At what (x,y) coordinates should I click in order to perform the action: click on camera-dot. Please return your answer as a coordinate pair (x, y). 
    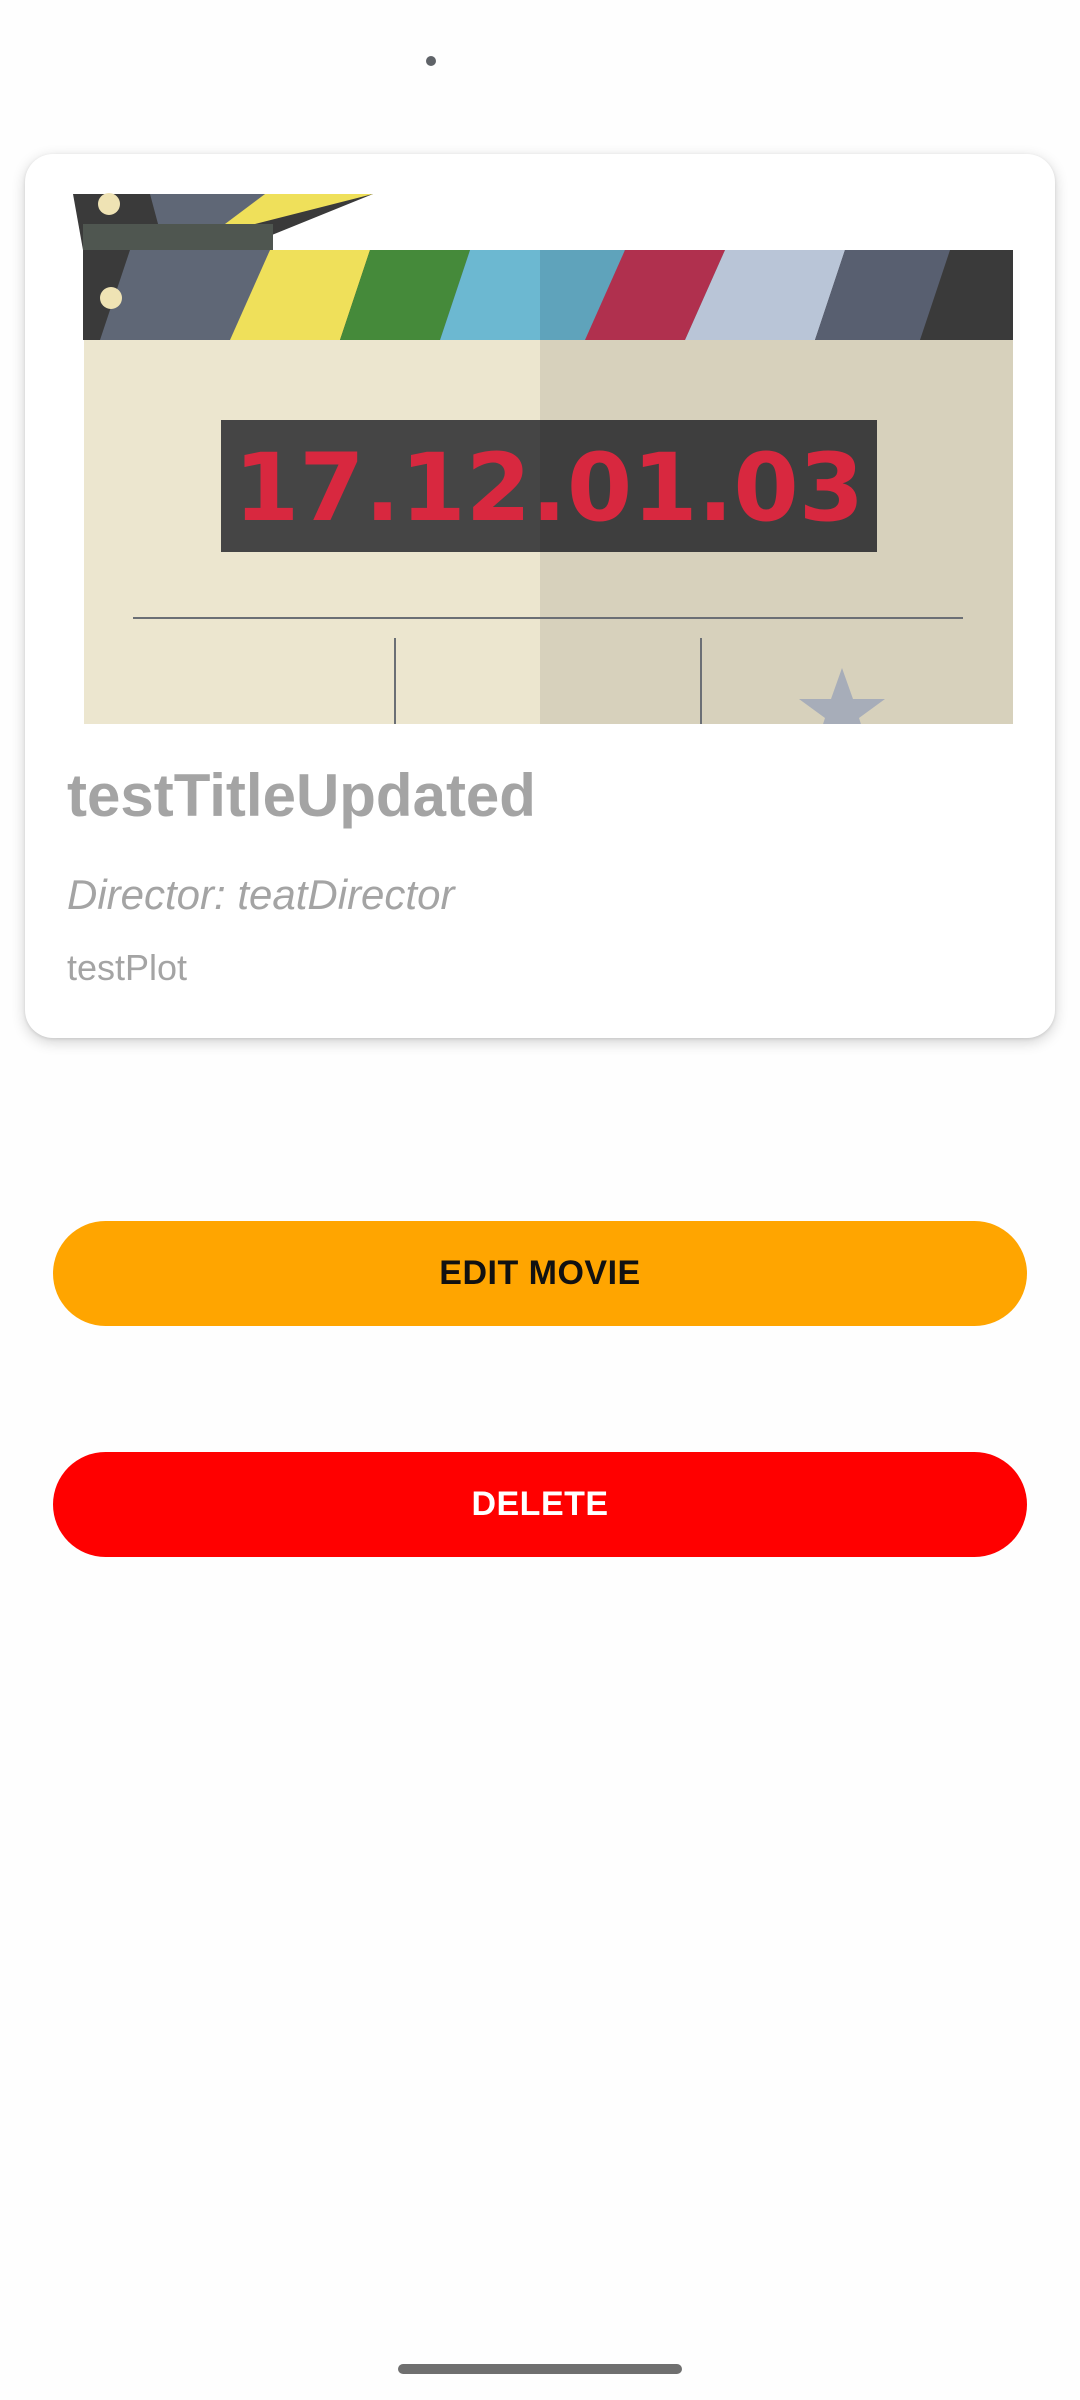
    Looking at the image, I should click on (431, 61).